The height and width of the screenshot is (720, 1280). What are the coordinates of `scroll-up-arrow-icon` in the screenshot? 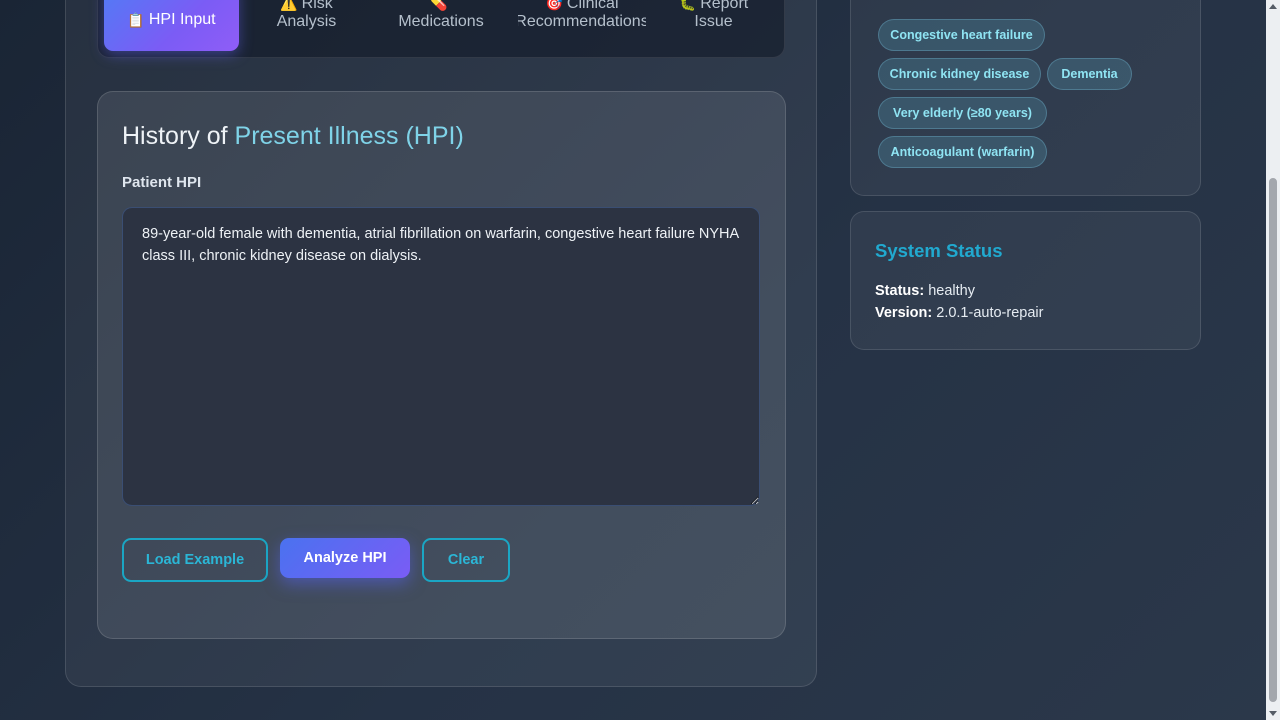 It's located at (1273, 6).